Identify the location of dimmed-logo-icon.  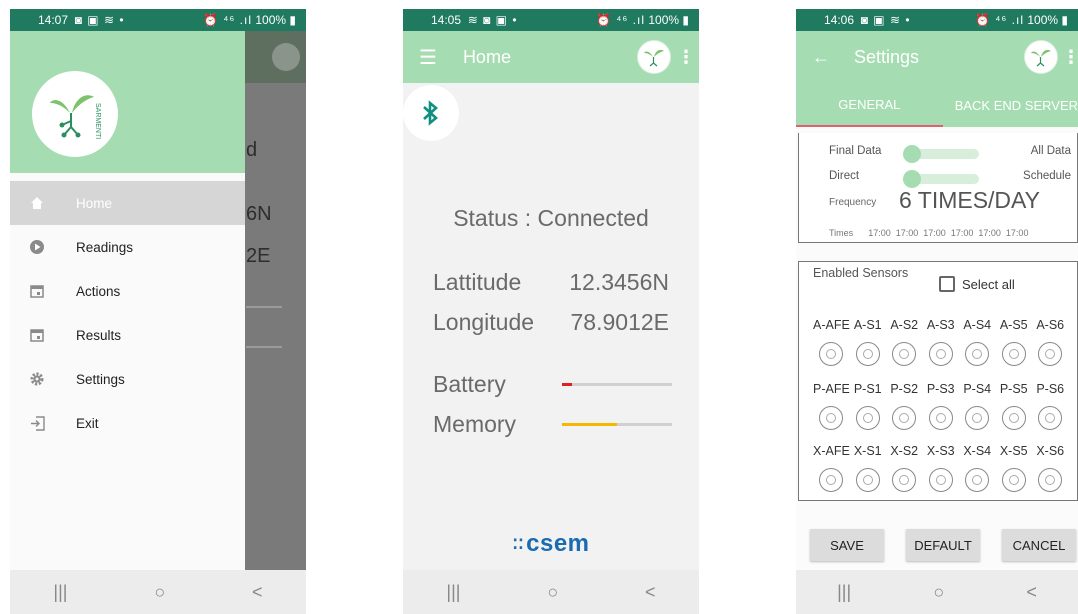
(286, 57).